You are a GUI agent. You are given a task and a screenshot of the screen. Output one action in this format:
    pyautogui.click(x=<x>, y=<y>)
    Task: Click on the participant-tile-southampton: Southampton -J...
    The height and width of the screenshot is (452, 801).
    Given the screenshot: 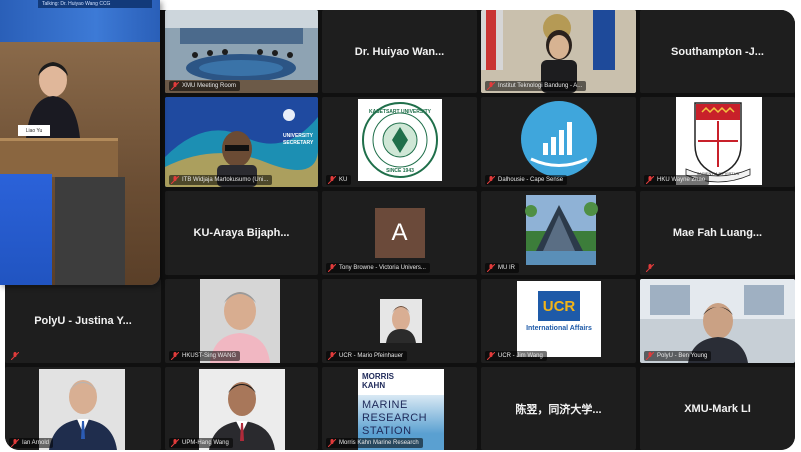 What is the action you would take?
    pyautogui.click(x=717, y=51)
    